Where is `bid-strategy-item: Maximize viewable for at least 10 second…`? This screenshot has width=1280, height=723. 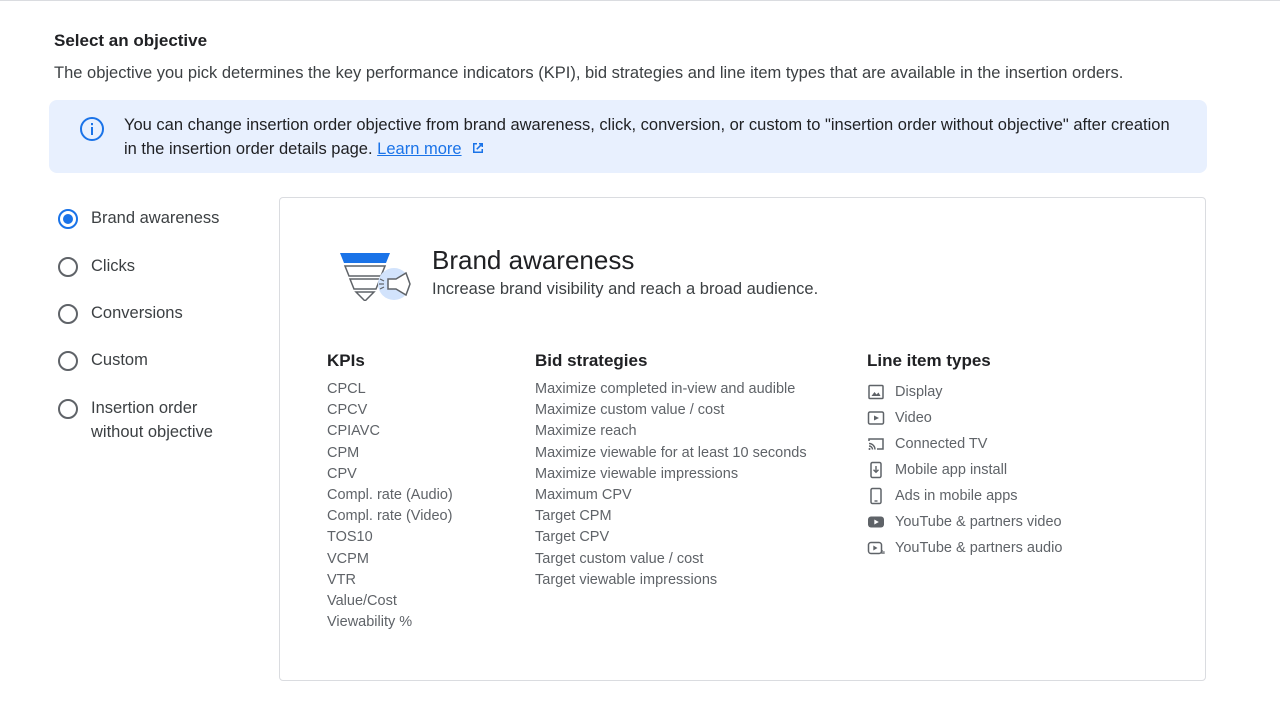 bid-strategy-item: Maximize viewable for at least 10 second… is located at coordinates (671, 452).